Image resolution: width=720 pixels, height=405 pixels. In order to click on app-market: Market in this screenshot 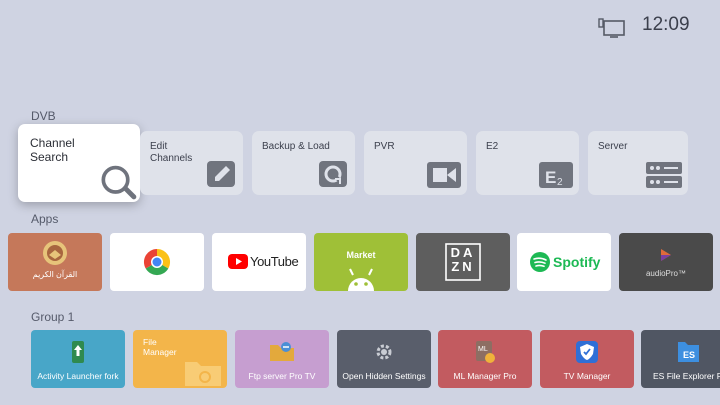, I will do `click(361, 262)`.